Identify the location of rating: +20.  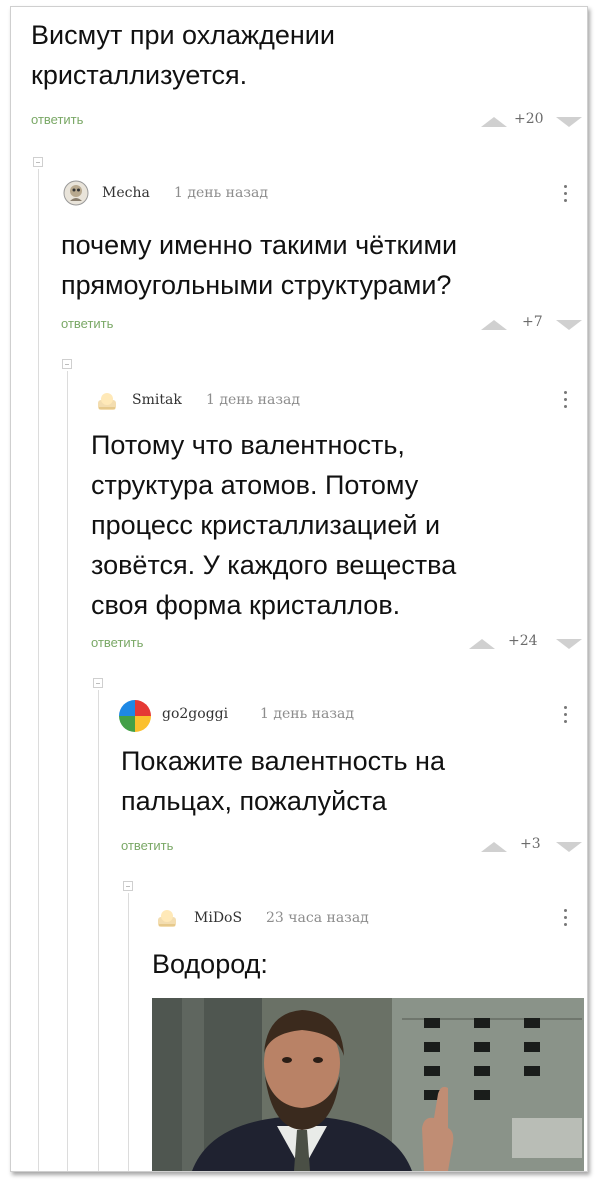
(529, 119).